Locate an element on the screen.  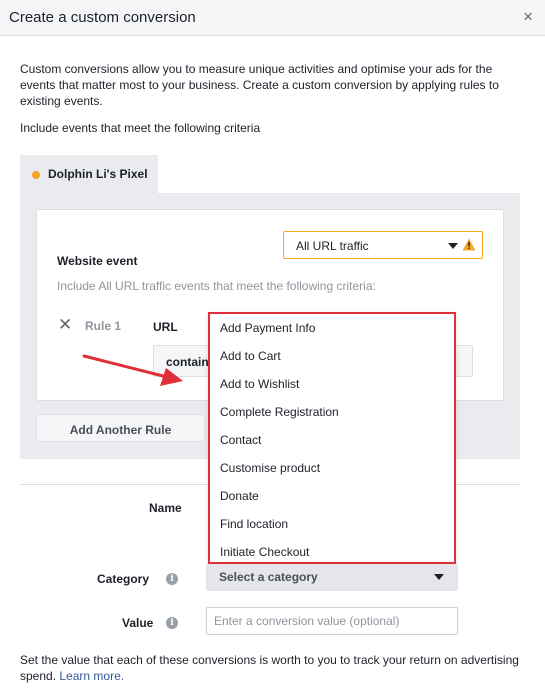
add-another-rule-button: Add Another Rule is located at coordinates (120, 428).